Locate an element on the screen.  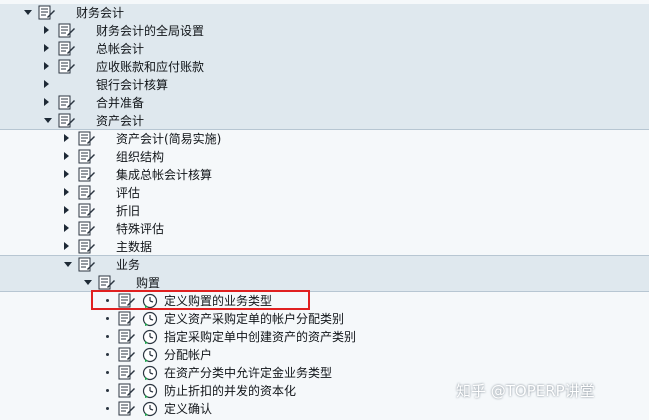
tree-row-label: 定义确认 is located at coordinates (188, 409).